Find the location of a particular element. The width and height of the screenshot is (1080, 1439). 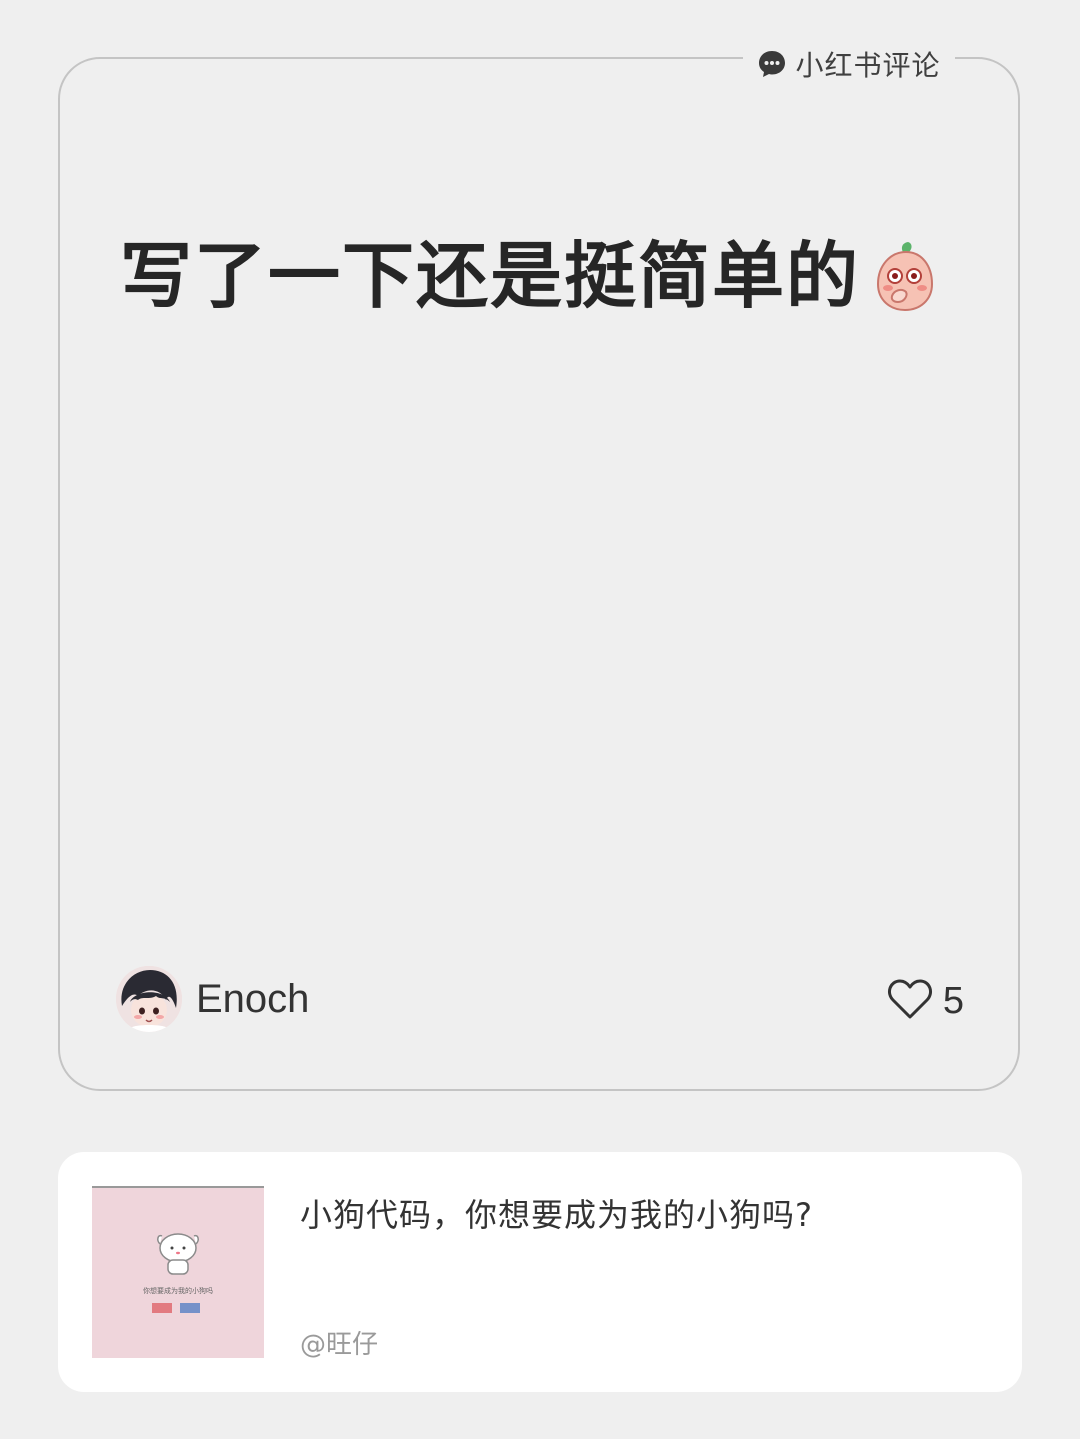

thumbnail-yes-button is located at coordinates (162, 1308).